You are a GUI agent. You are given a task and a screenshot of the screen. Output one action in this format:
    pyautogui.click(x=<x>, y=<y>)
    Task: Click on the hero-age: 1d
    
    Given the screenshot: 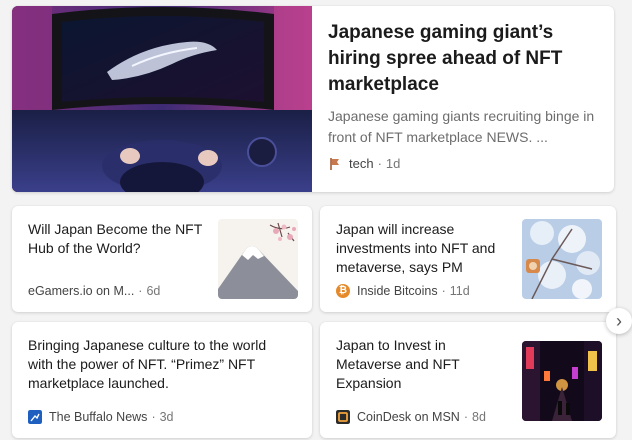 What is the action you would take?
    pyautogui.click(x=393, y=163)
    